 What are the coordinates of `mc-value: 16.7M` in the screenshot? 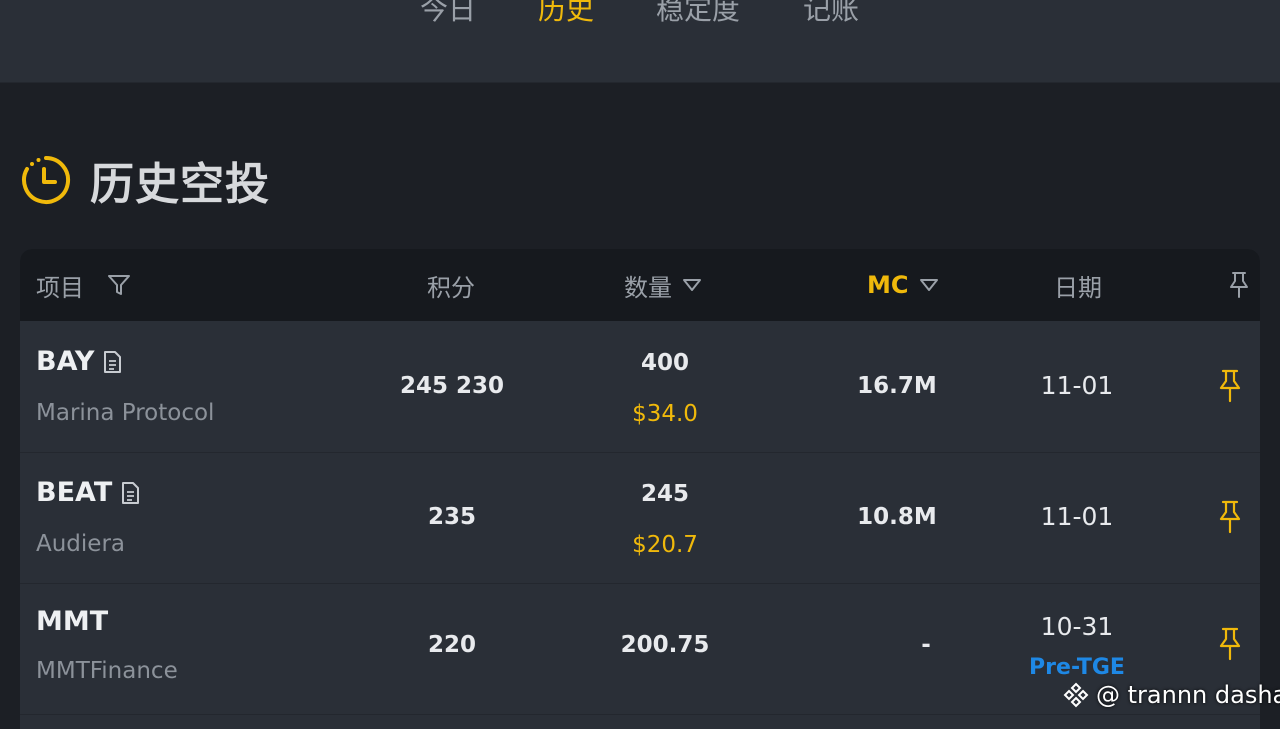 It's located at (897, 386).